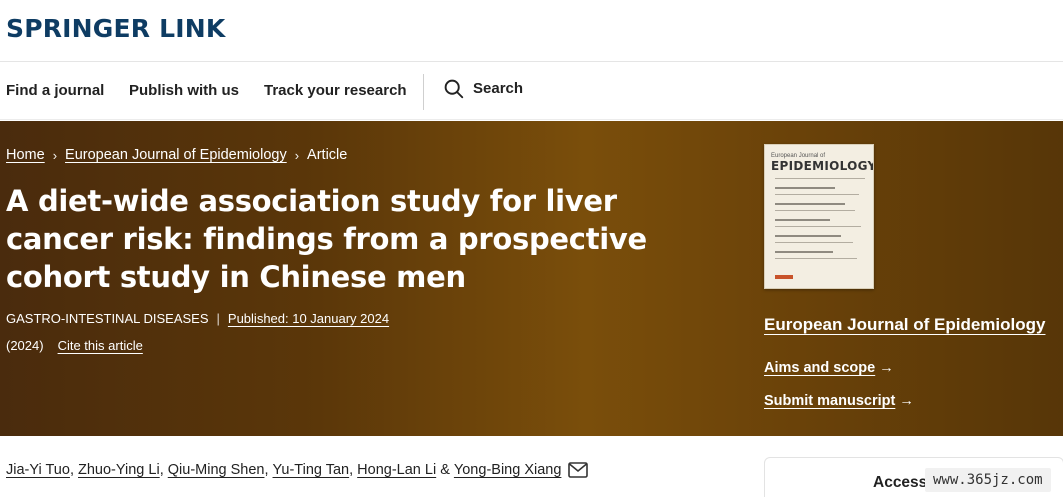  I want to click on cover-rule, so click(820, 178).